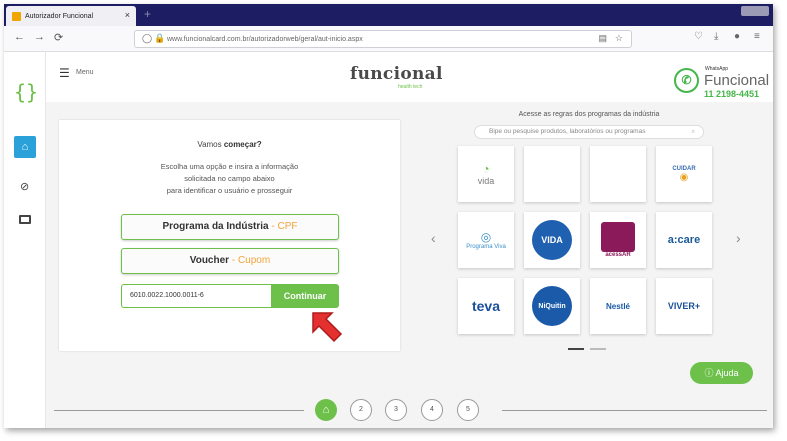  Describe the element at coordinates (361, 410) in the screenshot. I see `step-2: 2` at that location.